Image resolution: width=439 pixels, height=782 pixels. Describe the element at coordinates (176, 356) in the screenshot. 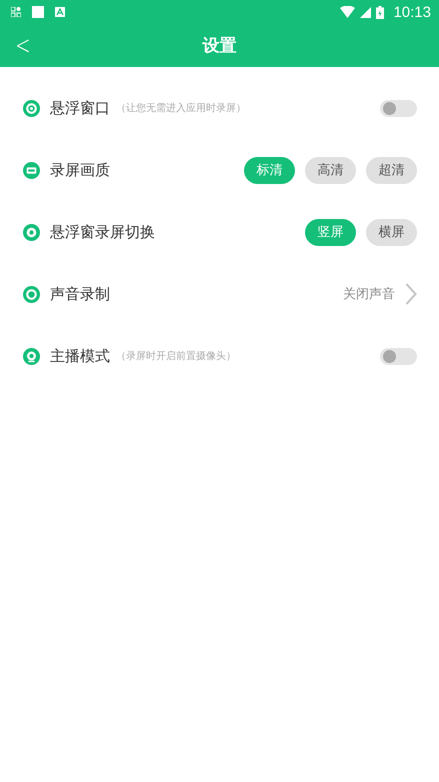

I see `setting-hint: （录屏时开启前置摄像头）` at that location.